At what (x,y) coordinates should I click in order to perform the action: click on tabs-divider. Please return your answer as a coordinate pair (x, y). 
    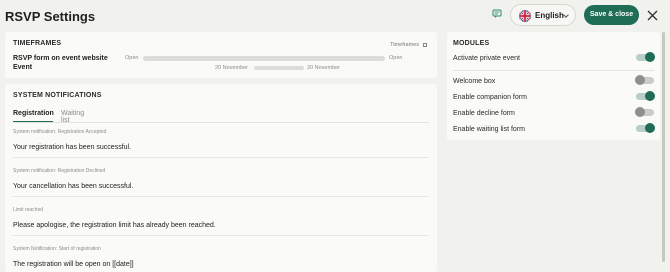
    Looking at the image, I should click on (221, 122).